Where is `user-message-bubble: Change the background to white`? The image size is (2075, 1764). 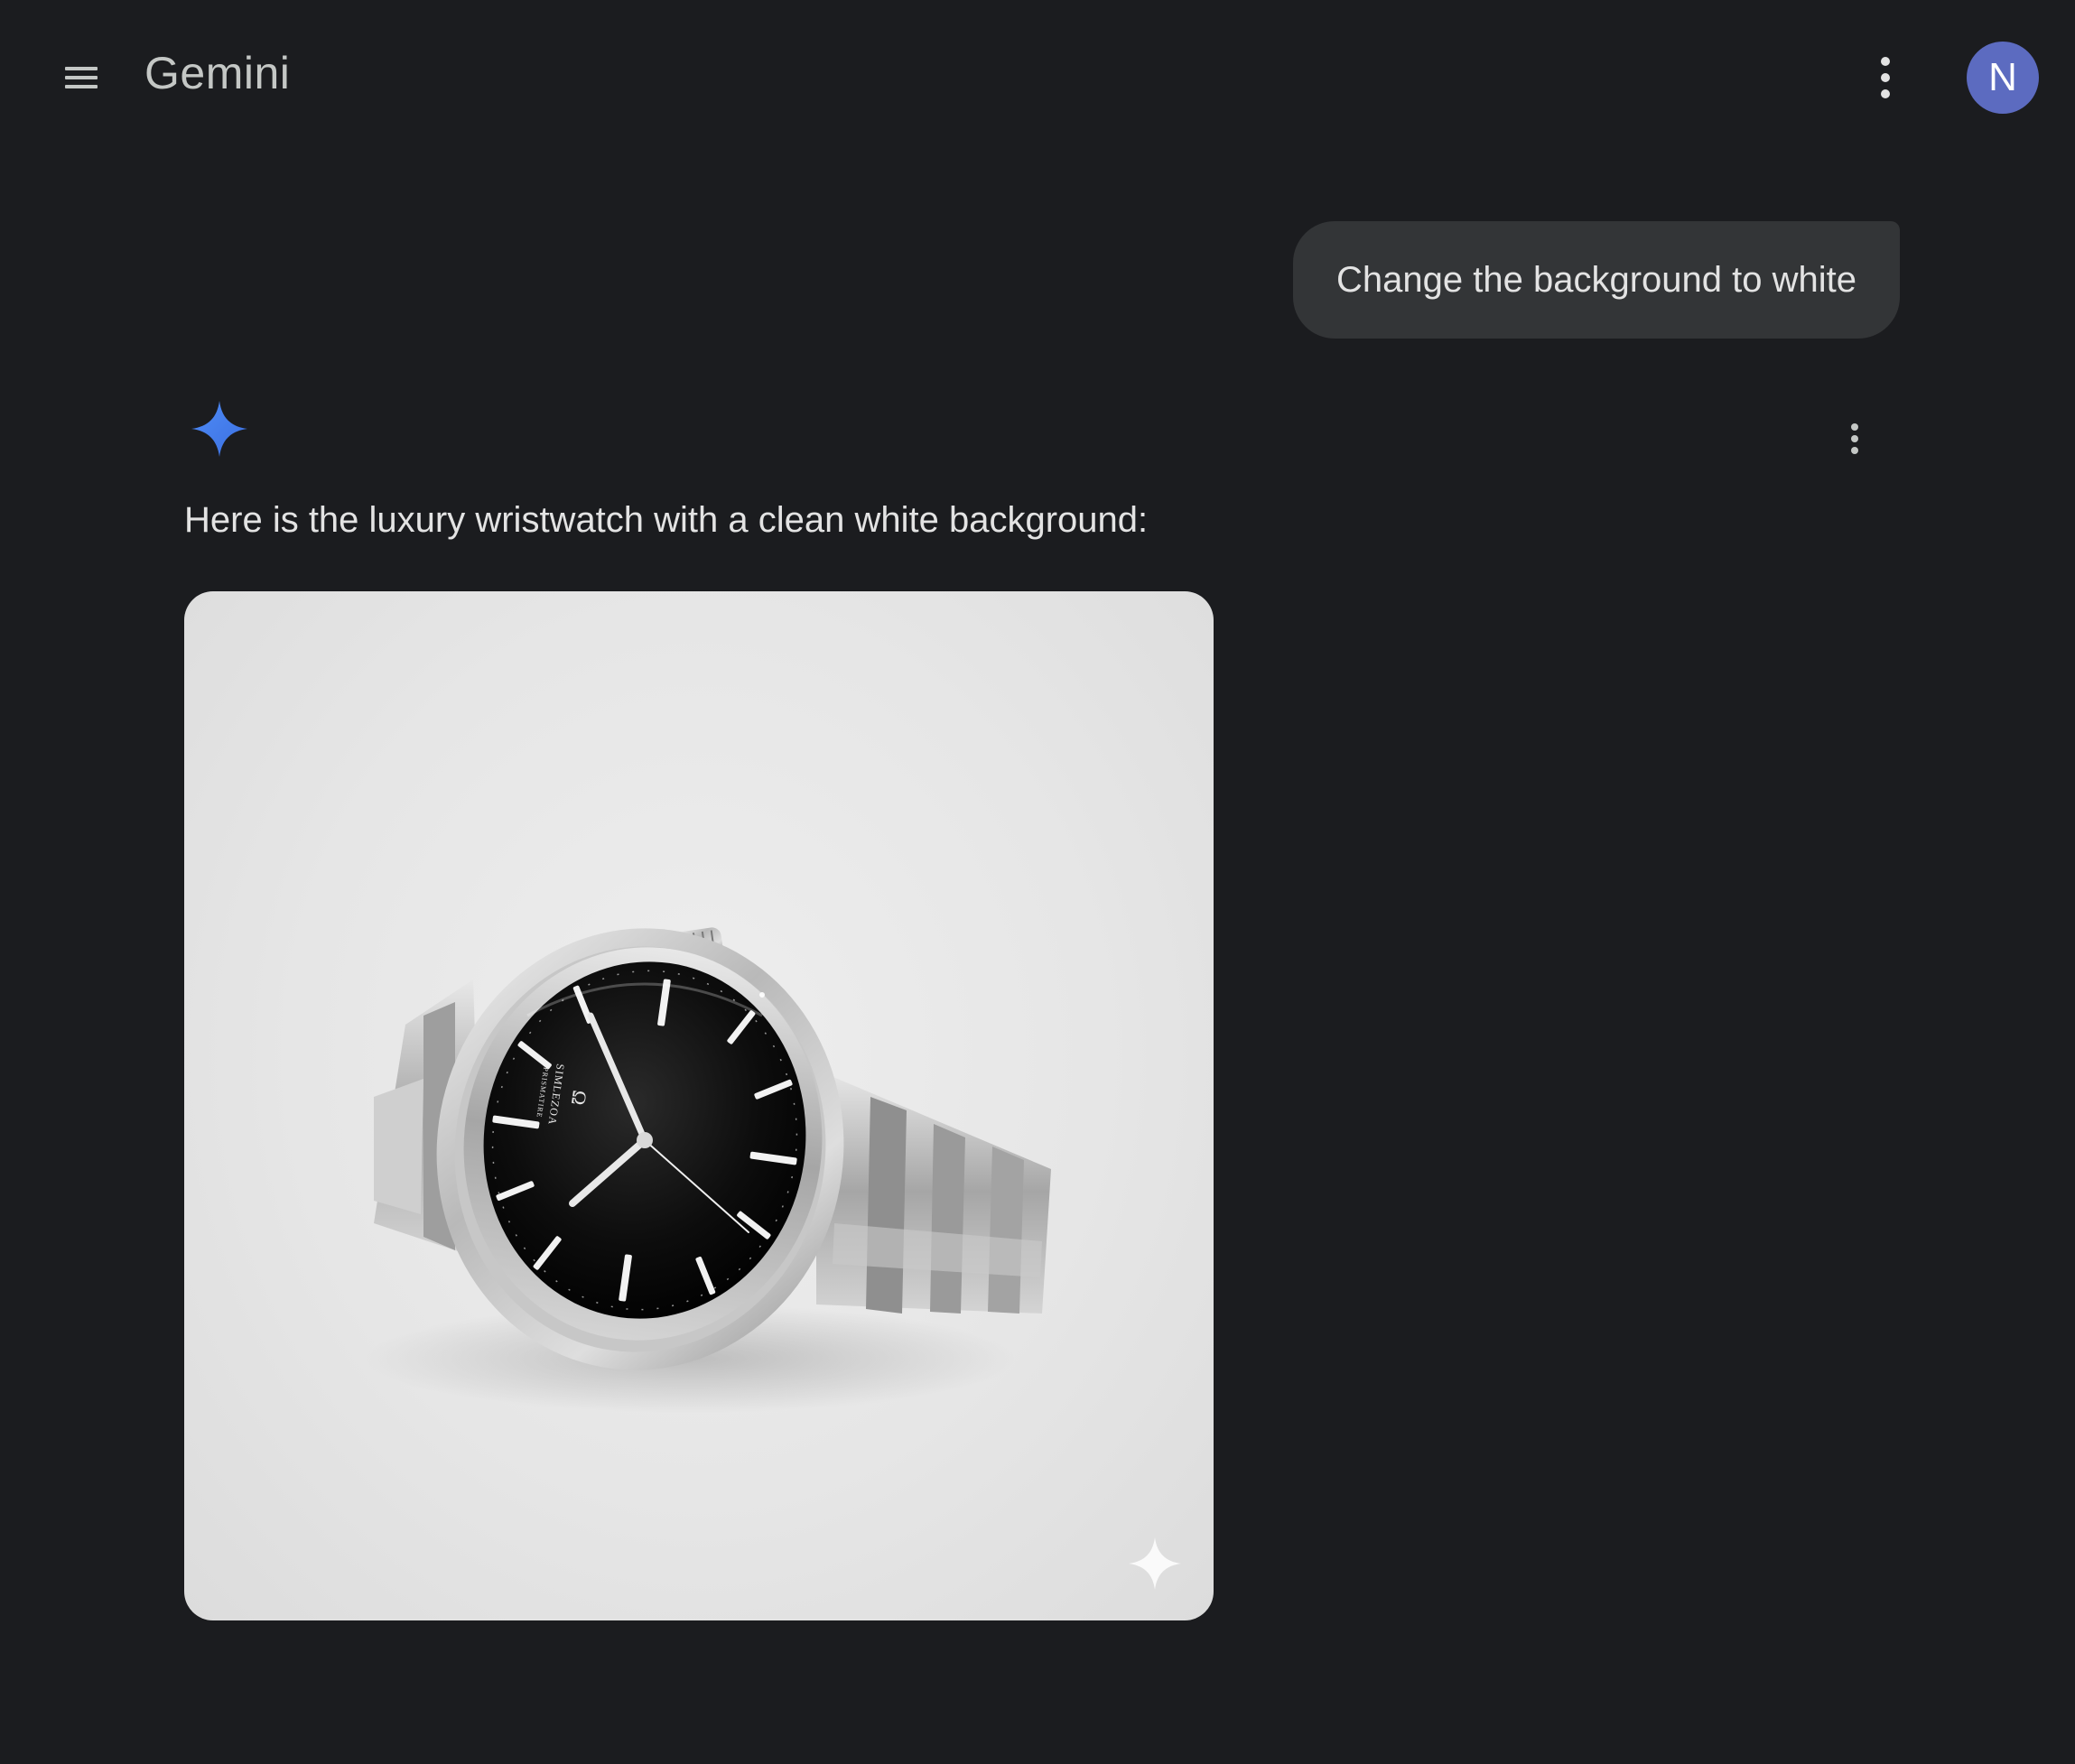
user-message-bubble: Change the background to white is located at coordinates (1596, 280).